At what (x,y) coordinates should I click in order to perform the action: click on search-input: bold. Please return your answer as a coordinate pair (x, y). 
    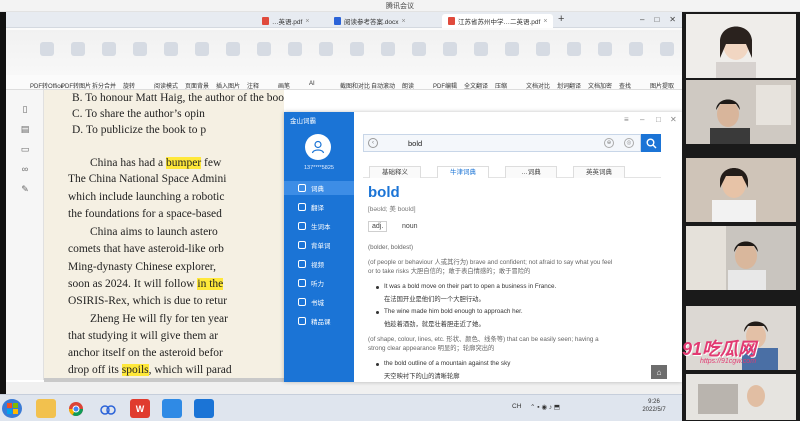
    Looking at the image, I should click on (415, 143).